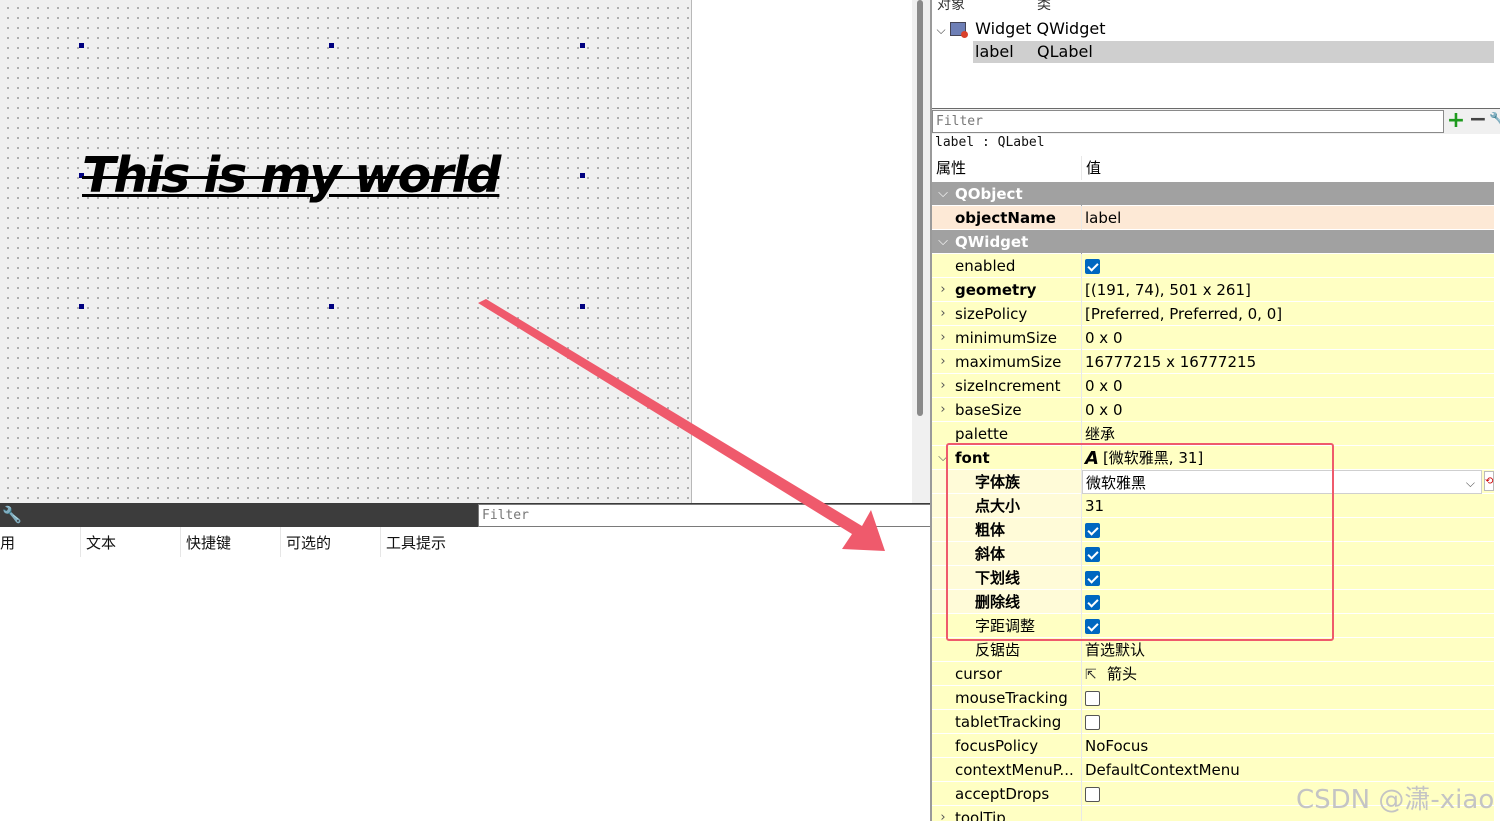 The width and height of the screenshot is (1500, 821). What do you see at coordinates (681, 425) in the screenshot?
I see `annotation-arrow` at bounding box center [681, 425].